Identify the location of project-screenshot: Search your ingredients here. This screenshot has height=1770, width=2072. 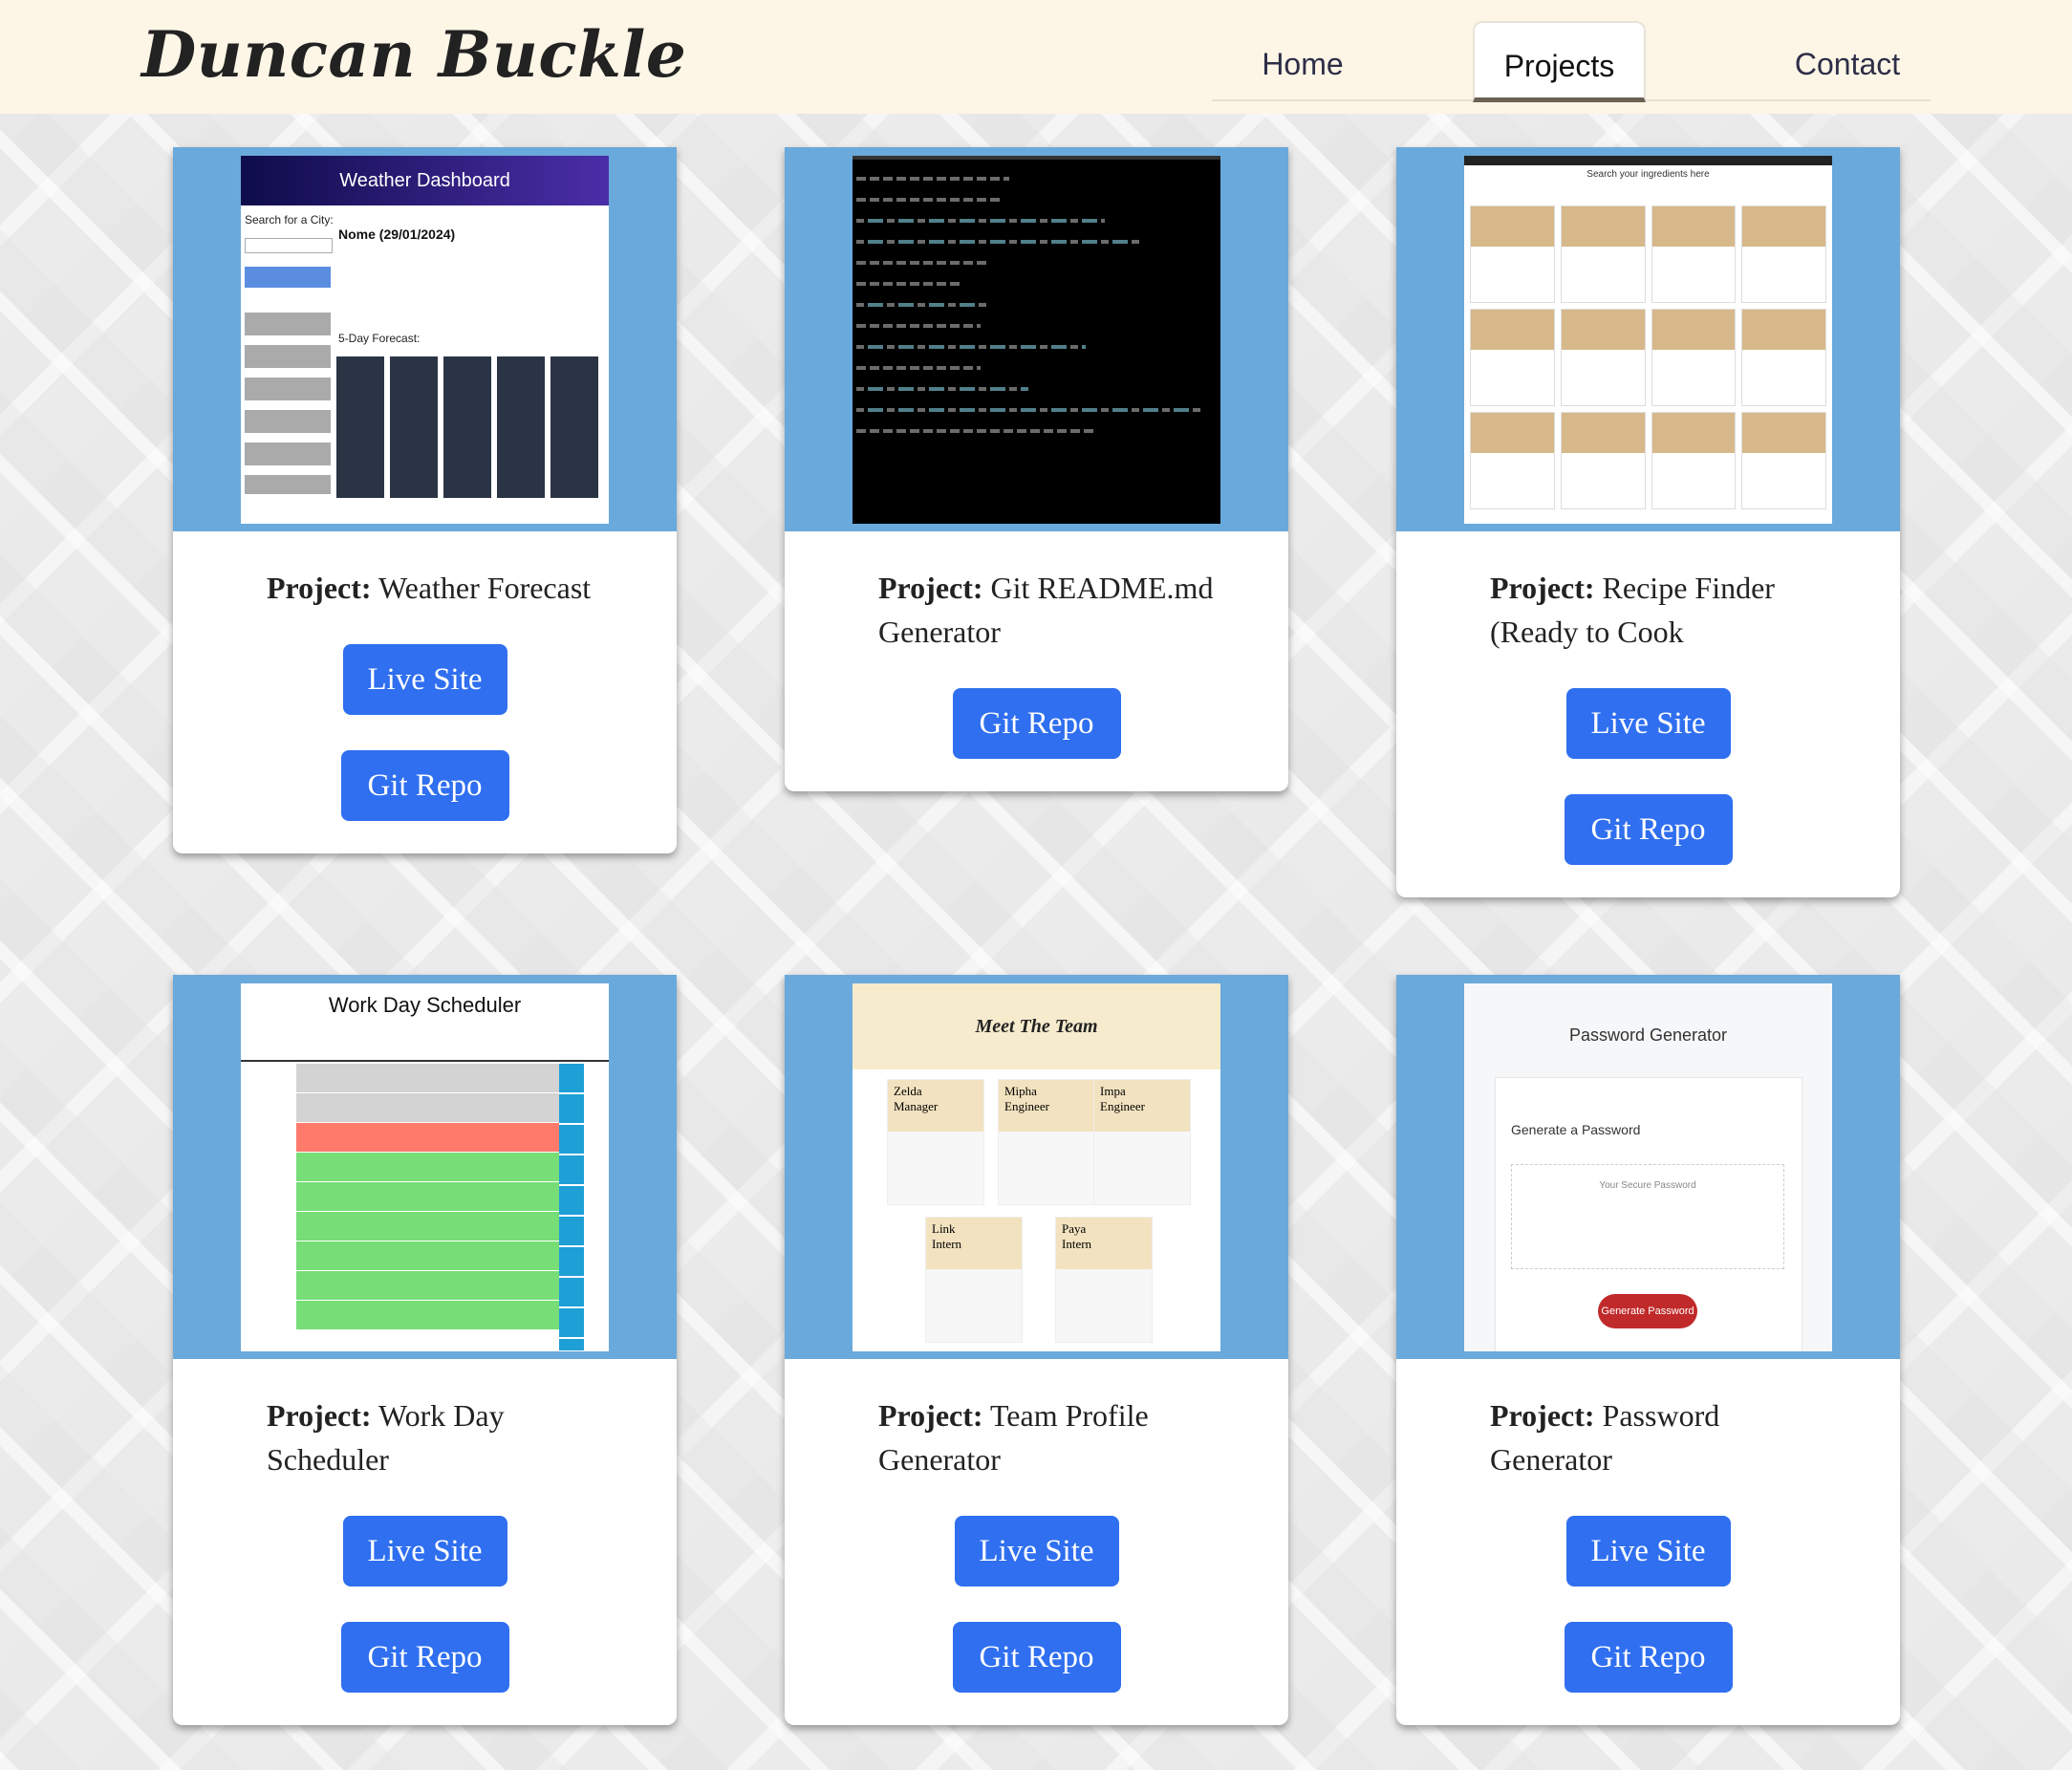
(1648, 340).